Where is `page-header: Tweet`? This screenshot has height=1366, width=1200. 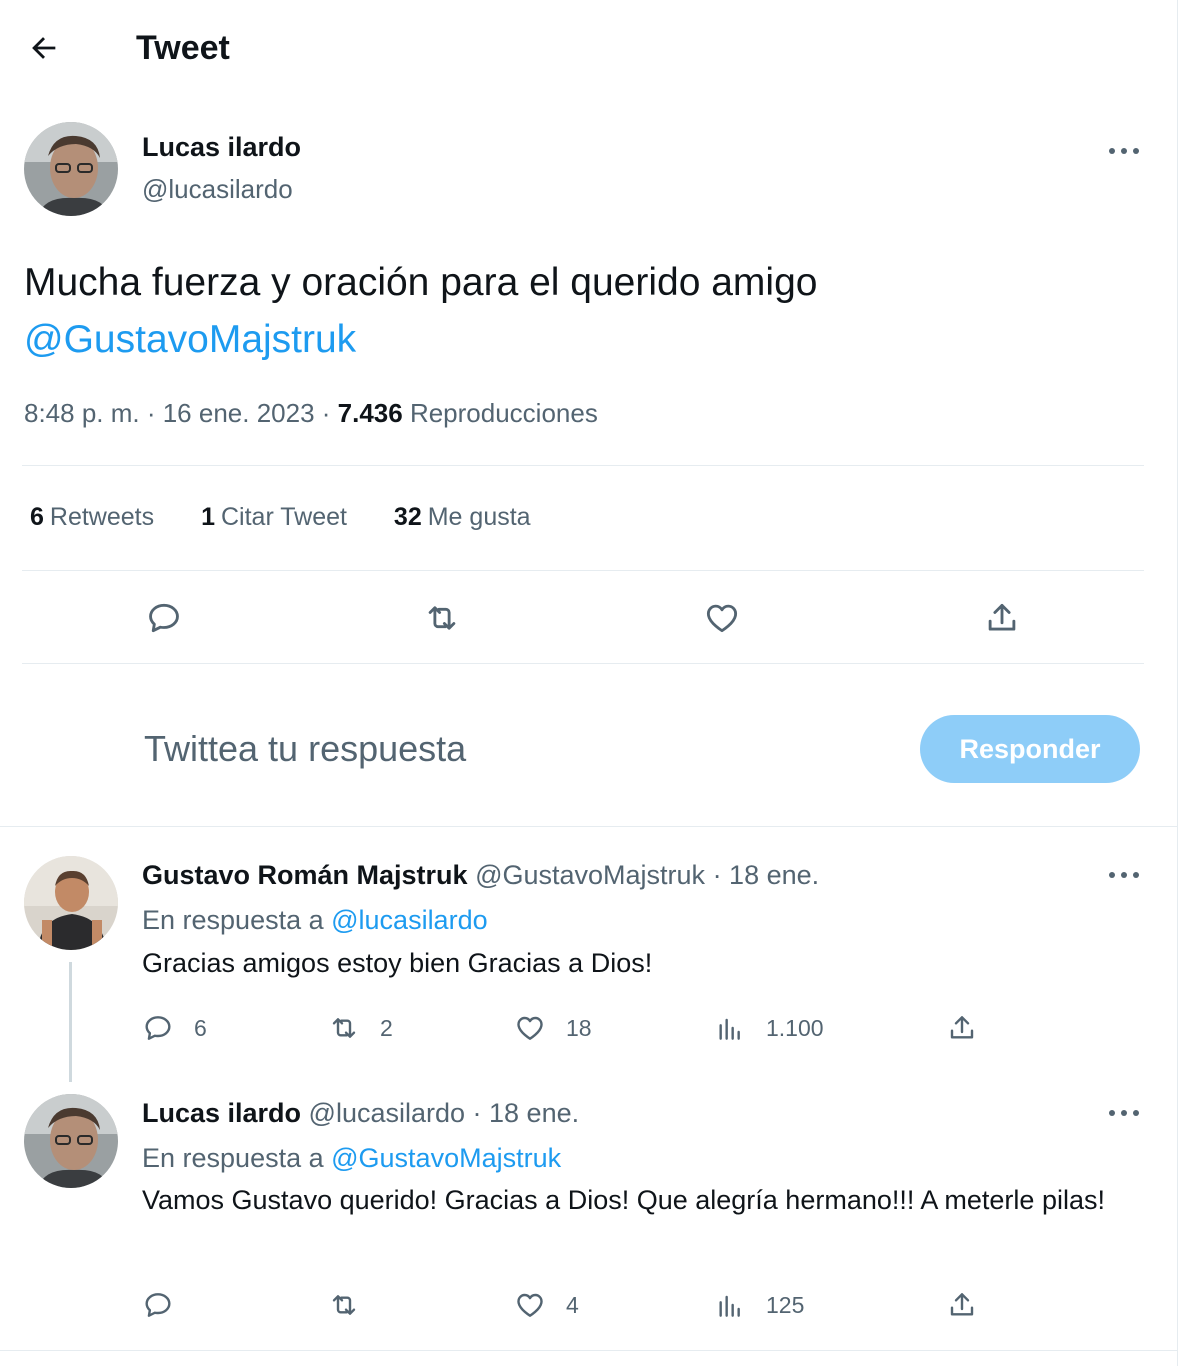
page-header: Tweet is located at coordinates (589, 48).